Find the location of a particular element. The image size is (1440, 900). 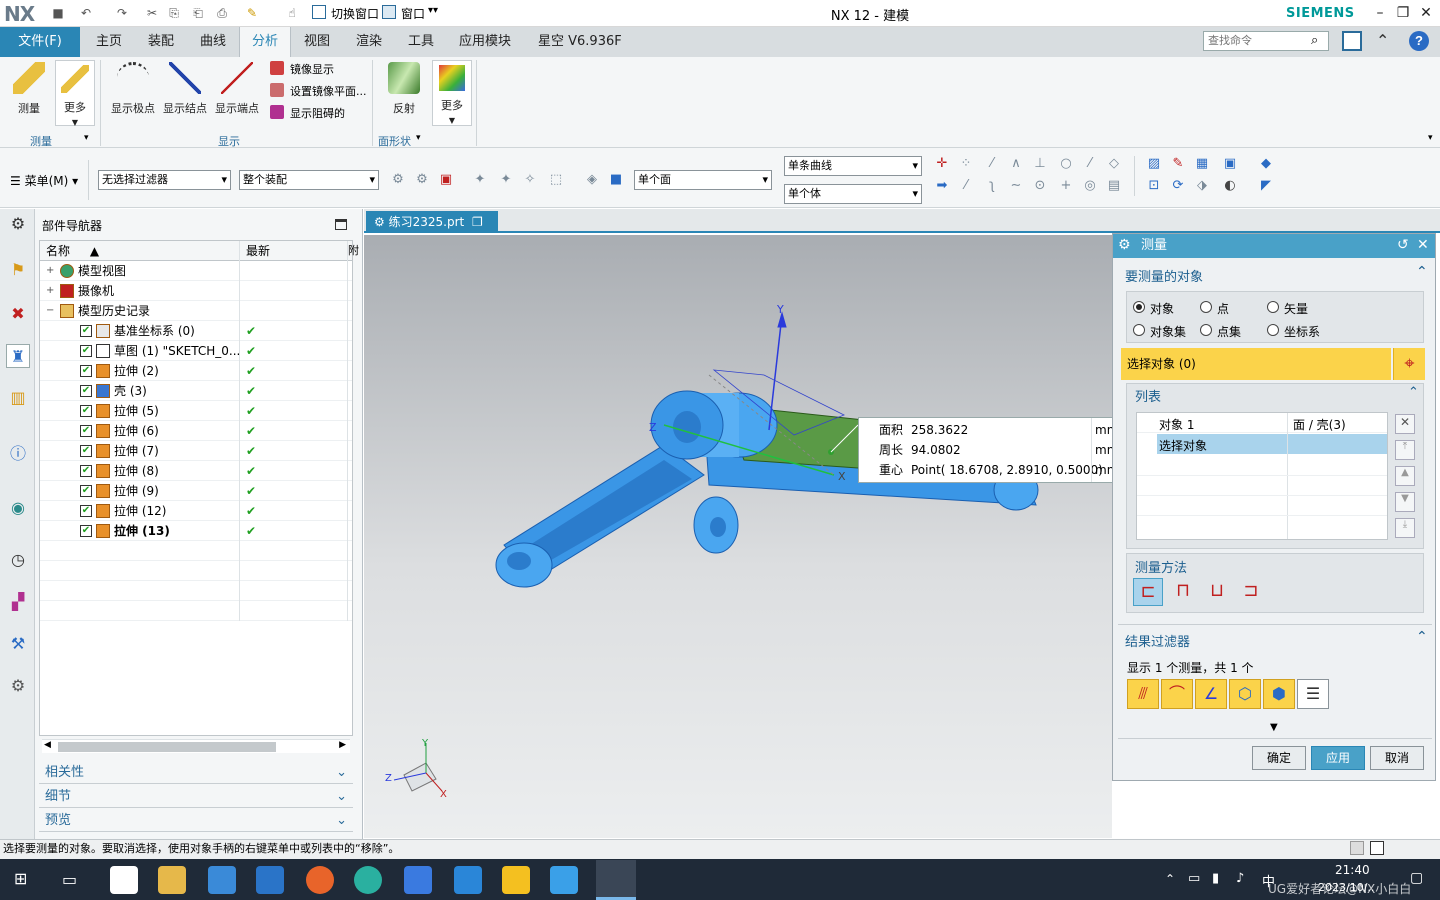

taskbar-feishu-icon is located at coordinates (418, 880).